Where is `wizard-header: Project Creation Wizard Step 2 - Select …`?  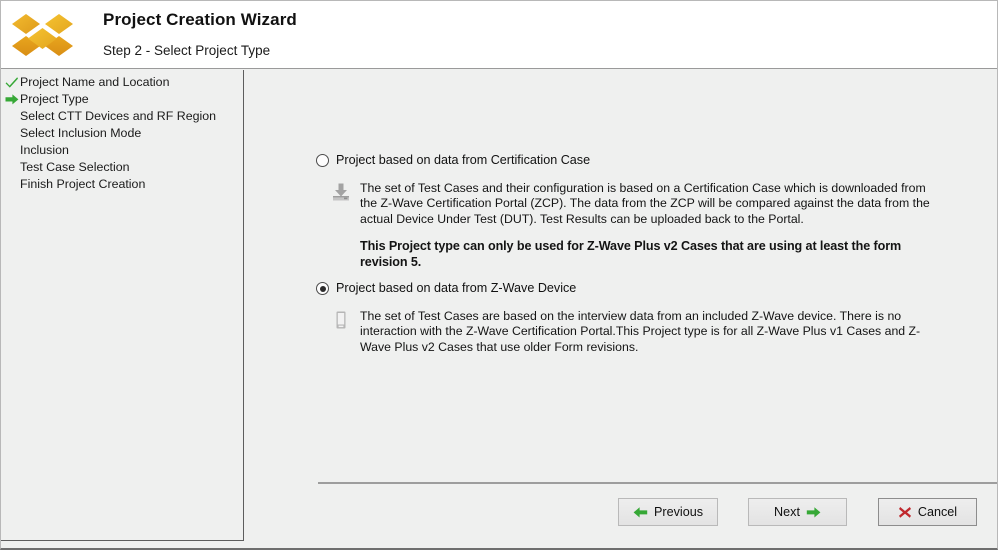 wizard-header: Project Creation Wizard Step 2 - Select … is located at coordinates (499, 35).